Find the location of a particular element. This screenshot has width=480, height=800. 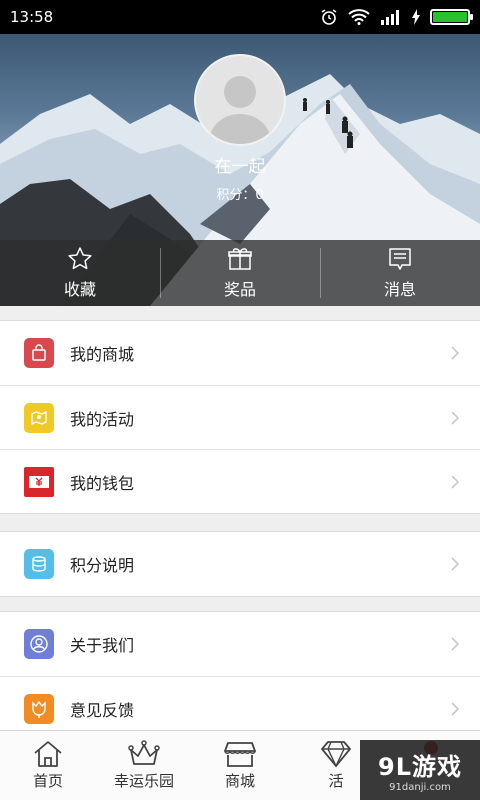

signal-icon is located at coordinates (390, 17).